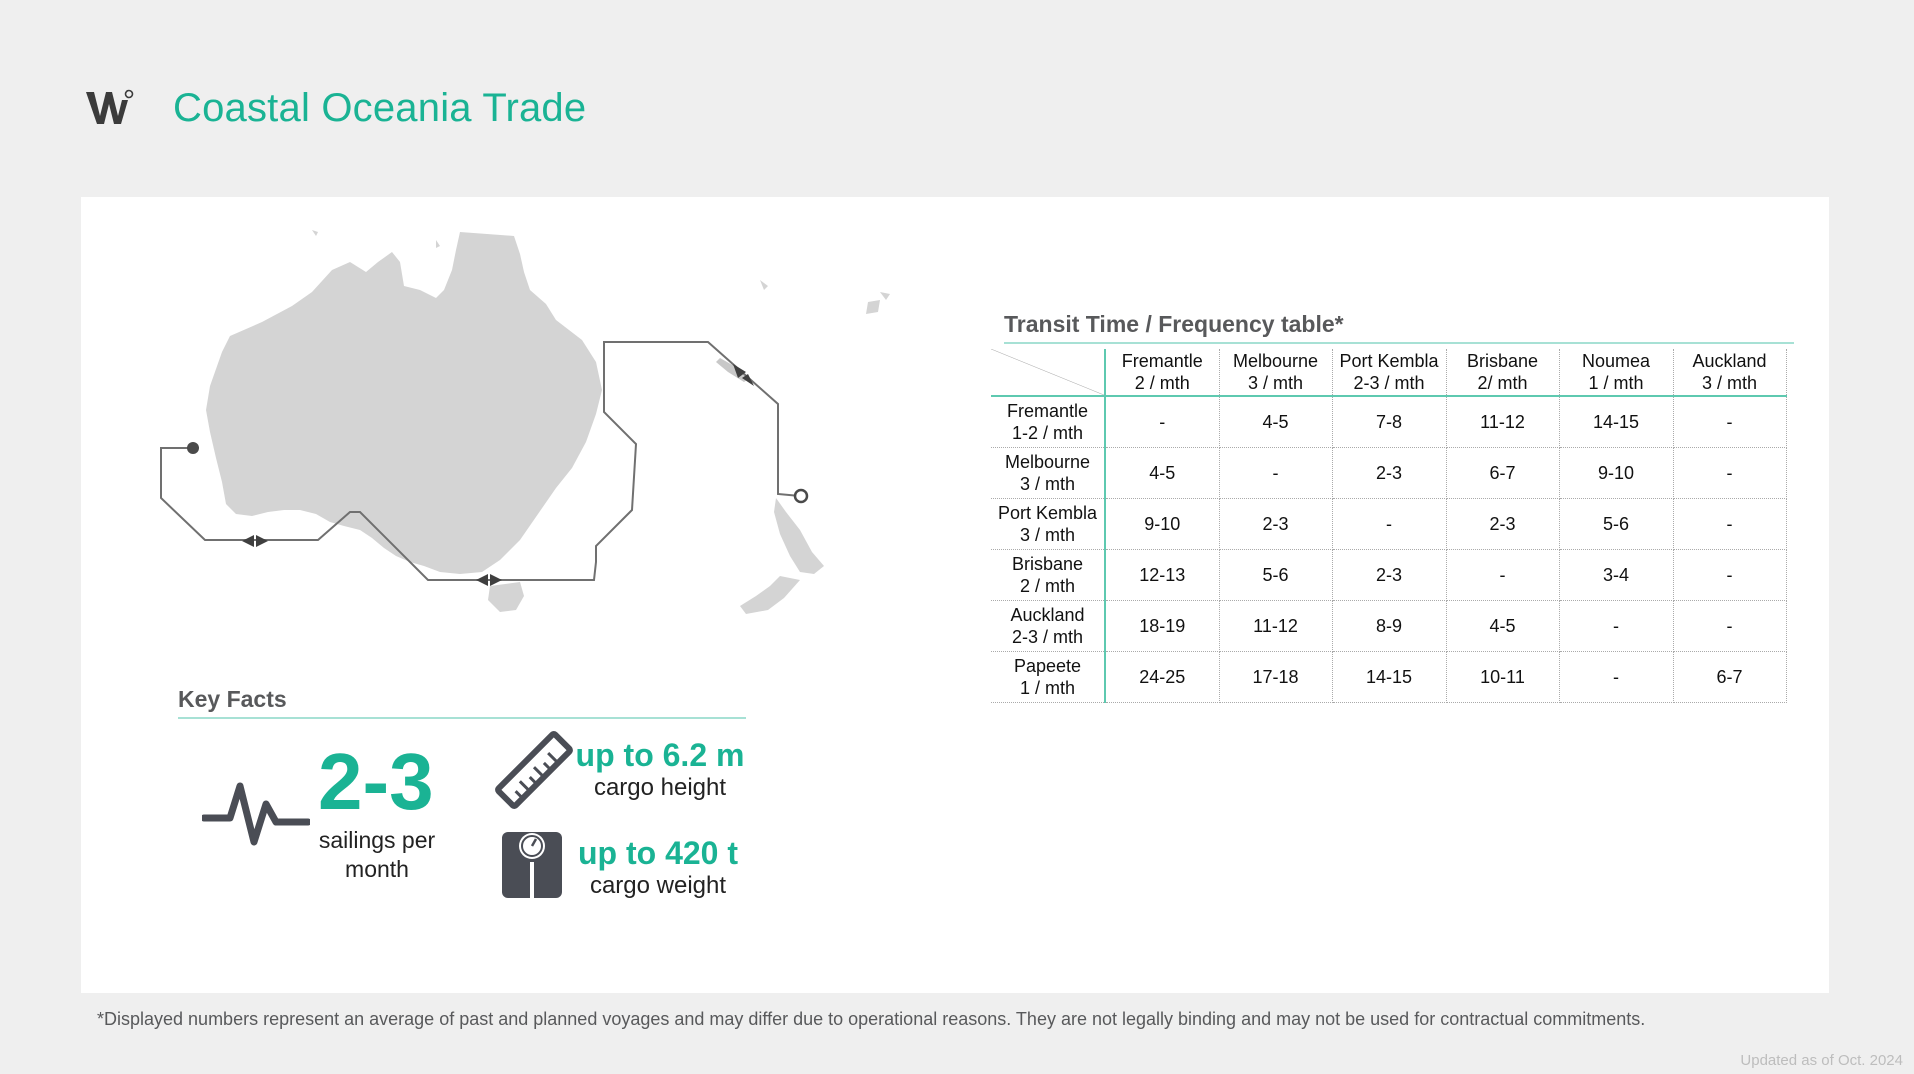 The height and width of the screenshot is (1074, 1914). What do you see at coordinates (1048, 373) in the screenshot?
I see `table-corner-cell` at bounding box center [1048, 373].